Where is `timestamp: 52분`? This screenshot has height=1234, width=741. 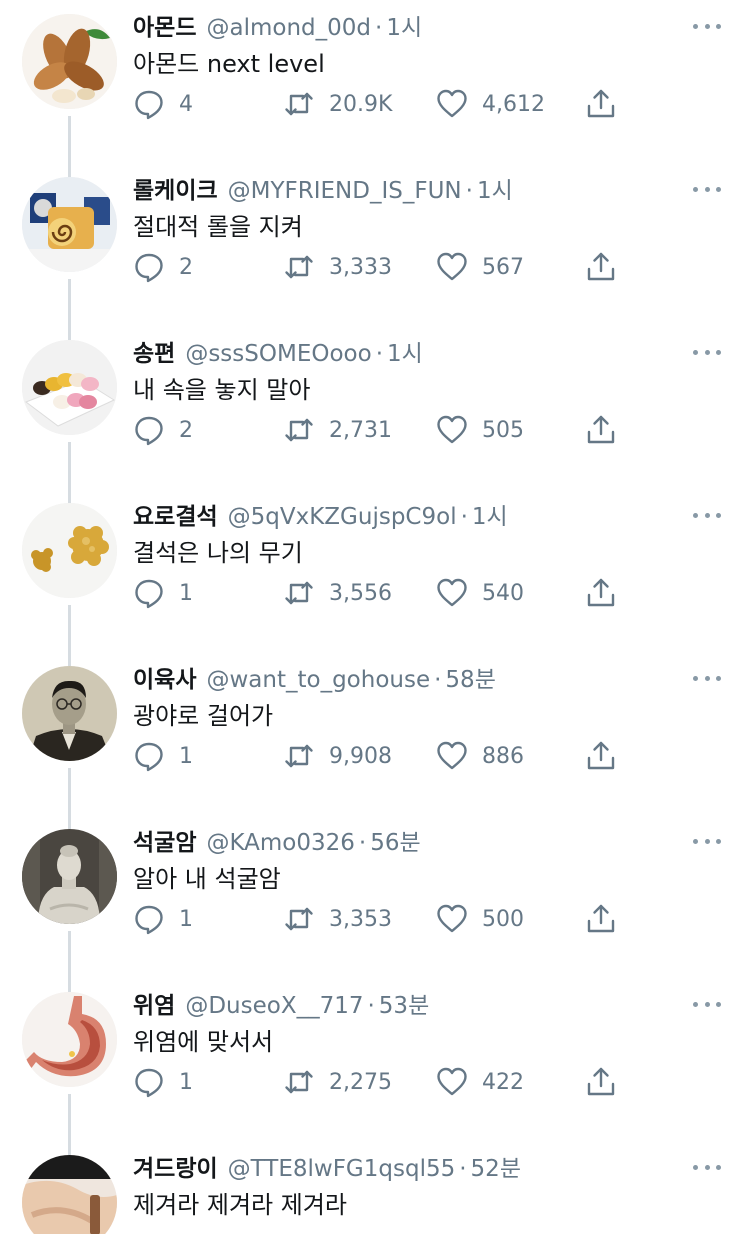
timestamp: 52분 is located at coordinates (496, 1169).